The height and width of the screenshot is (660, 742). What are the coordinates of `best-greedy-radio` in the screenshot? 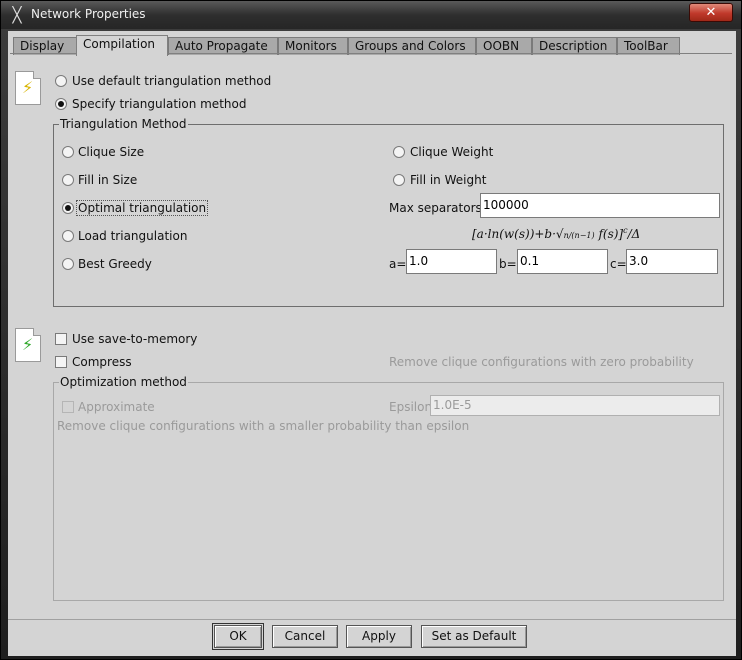 It's located at (68, 264).